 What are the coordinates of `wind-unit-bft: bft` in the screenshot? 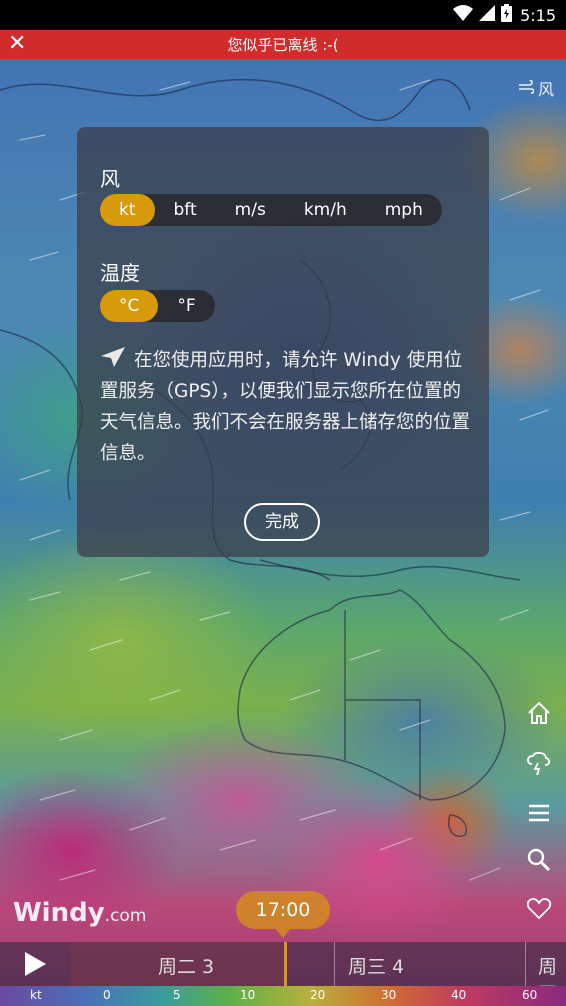 It's located at (185, 210).